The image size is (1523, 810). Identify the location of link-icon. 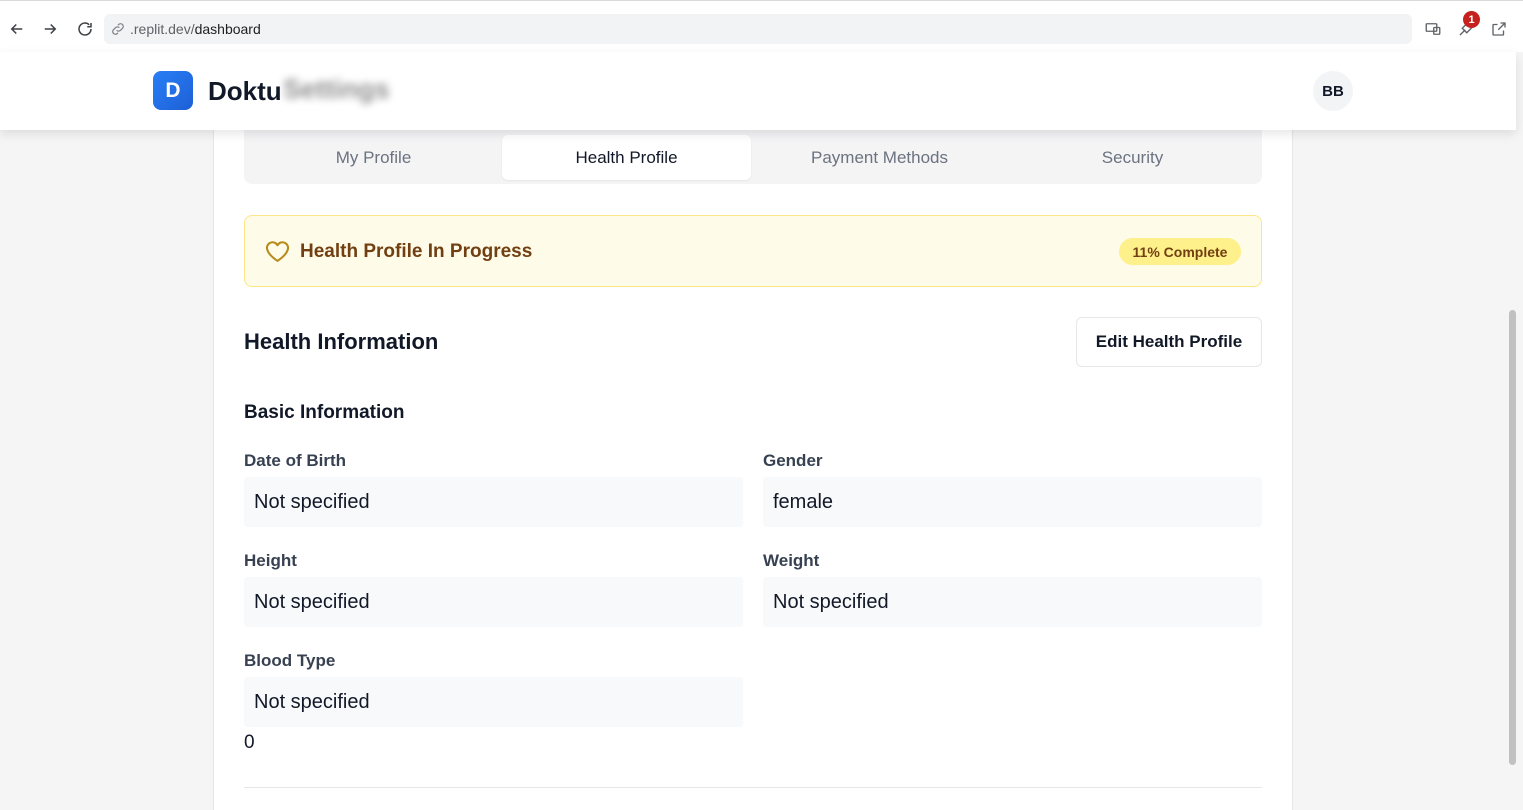
(118, 29).